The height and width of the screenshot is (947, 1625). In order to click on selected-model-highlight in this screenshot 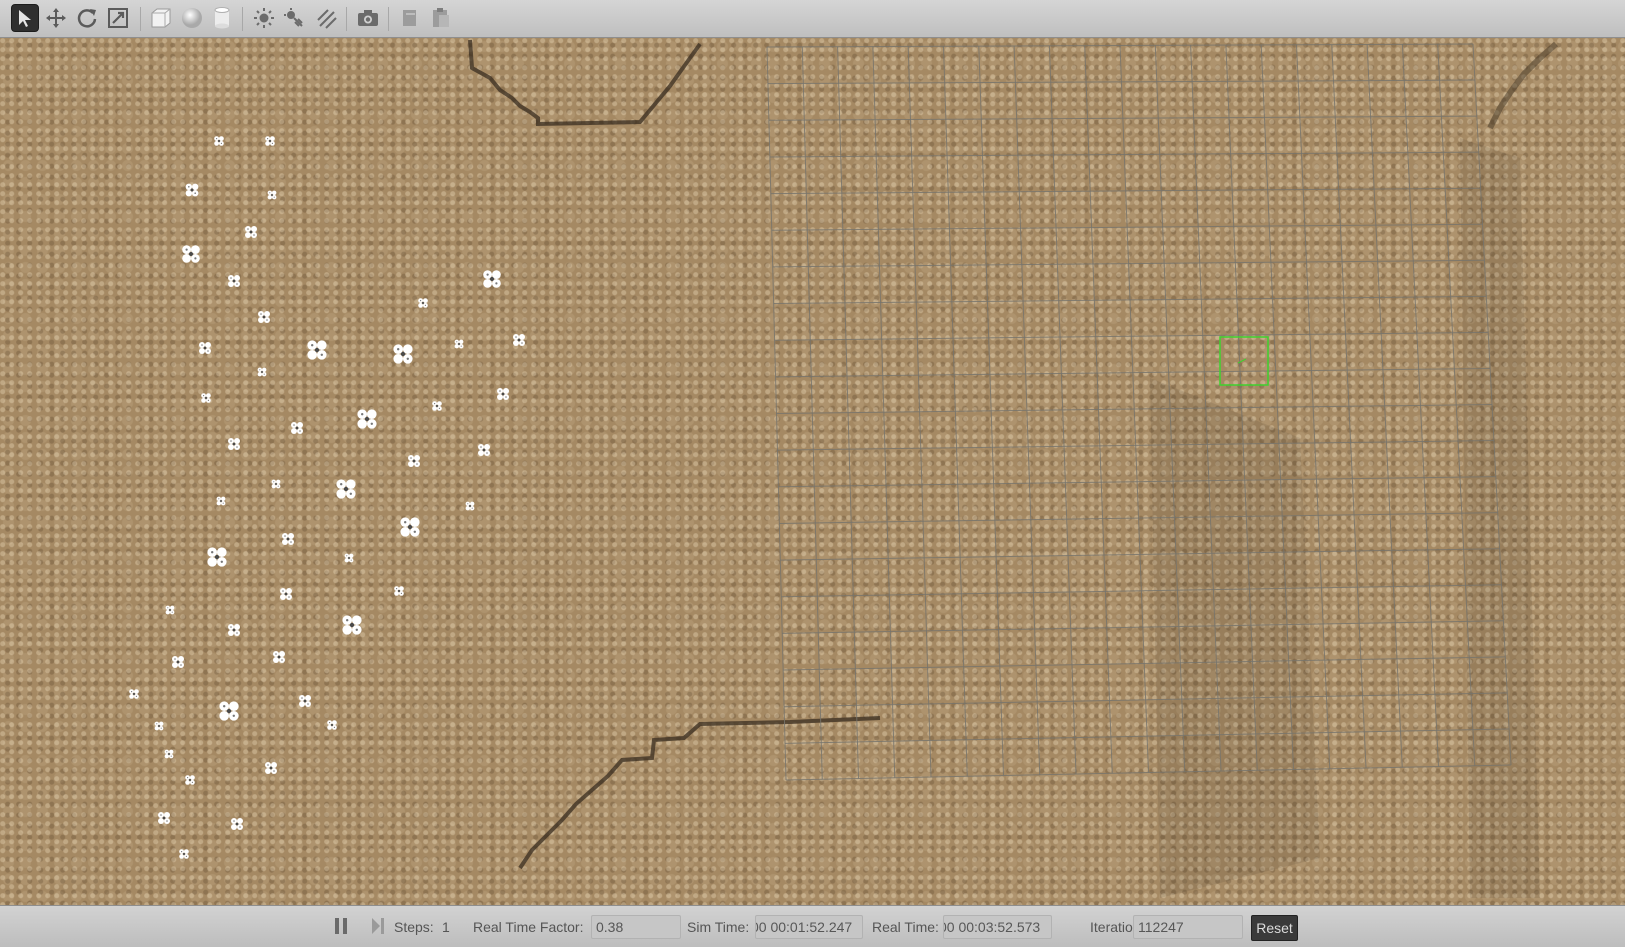, I will do `click(1244, 361)`.